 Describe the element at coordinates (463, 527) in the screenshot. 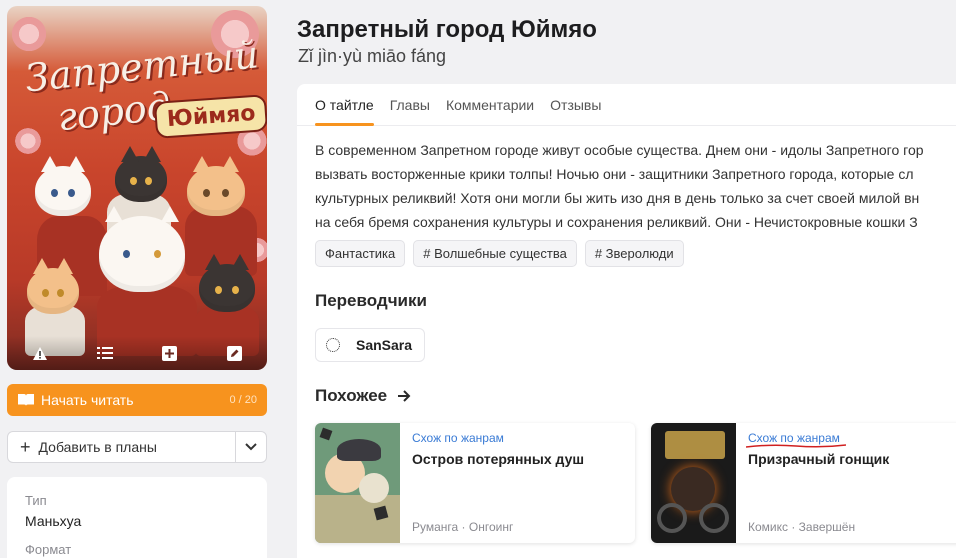

I see `similar-meta: Руманга · Онгоинг` at that location.